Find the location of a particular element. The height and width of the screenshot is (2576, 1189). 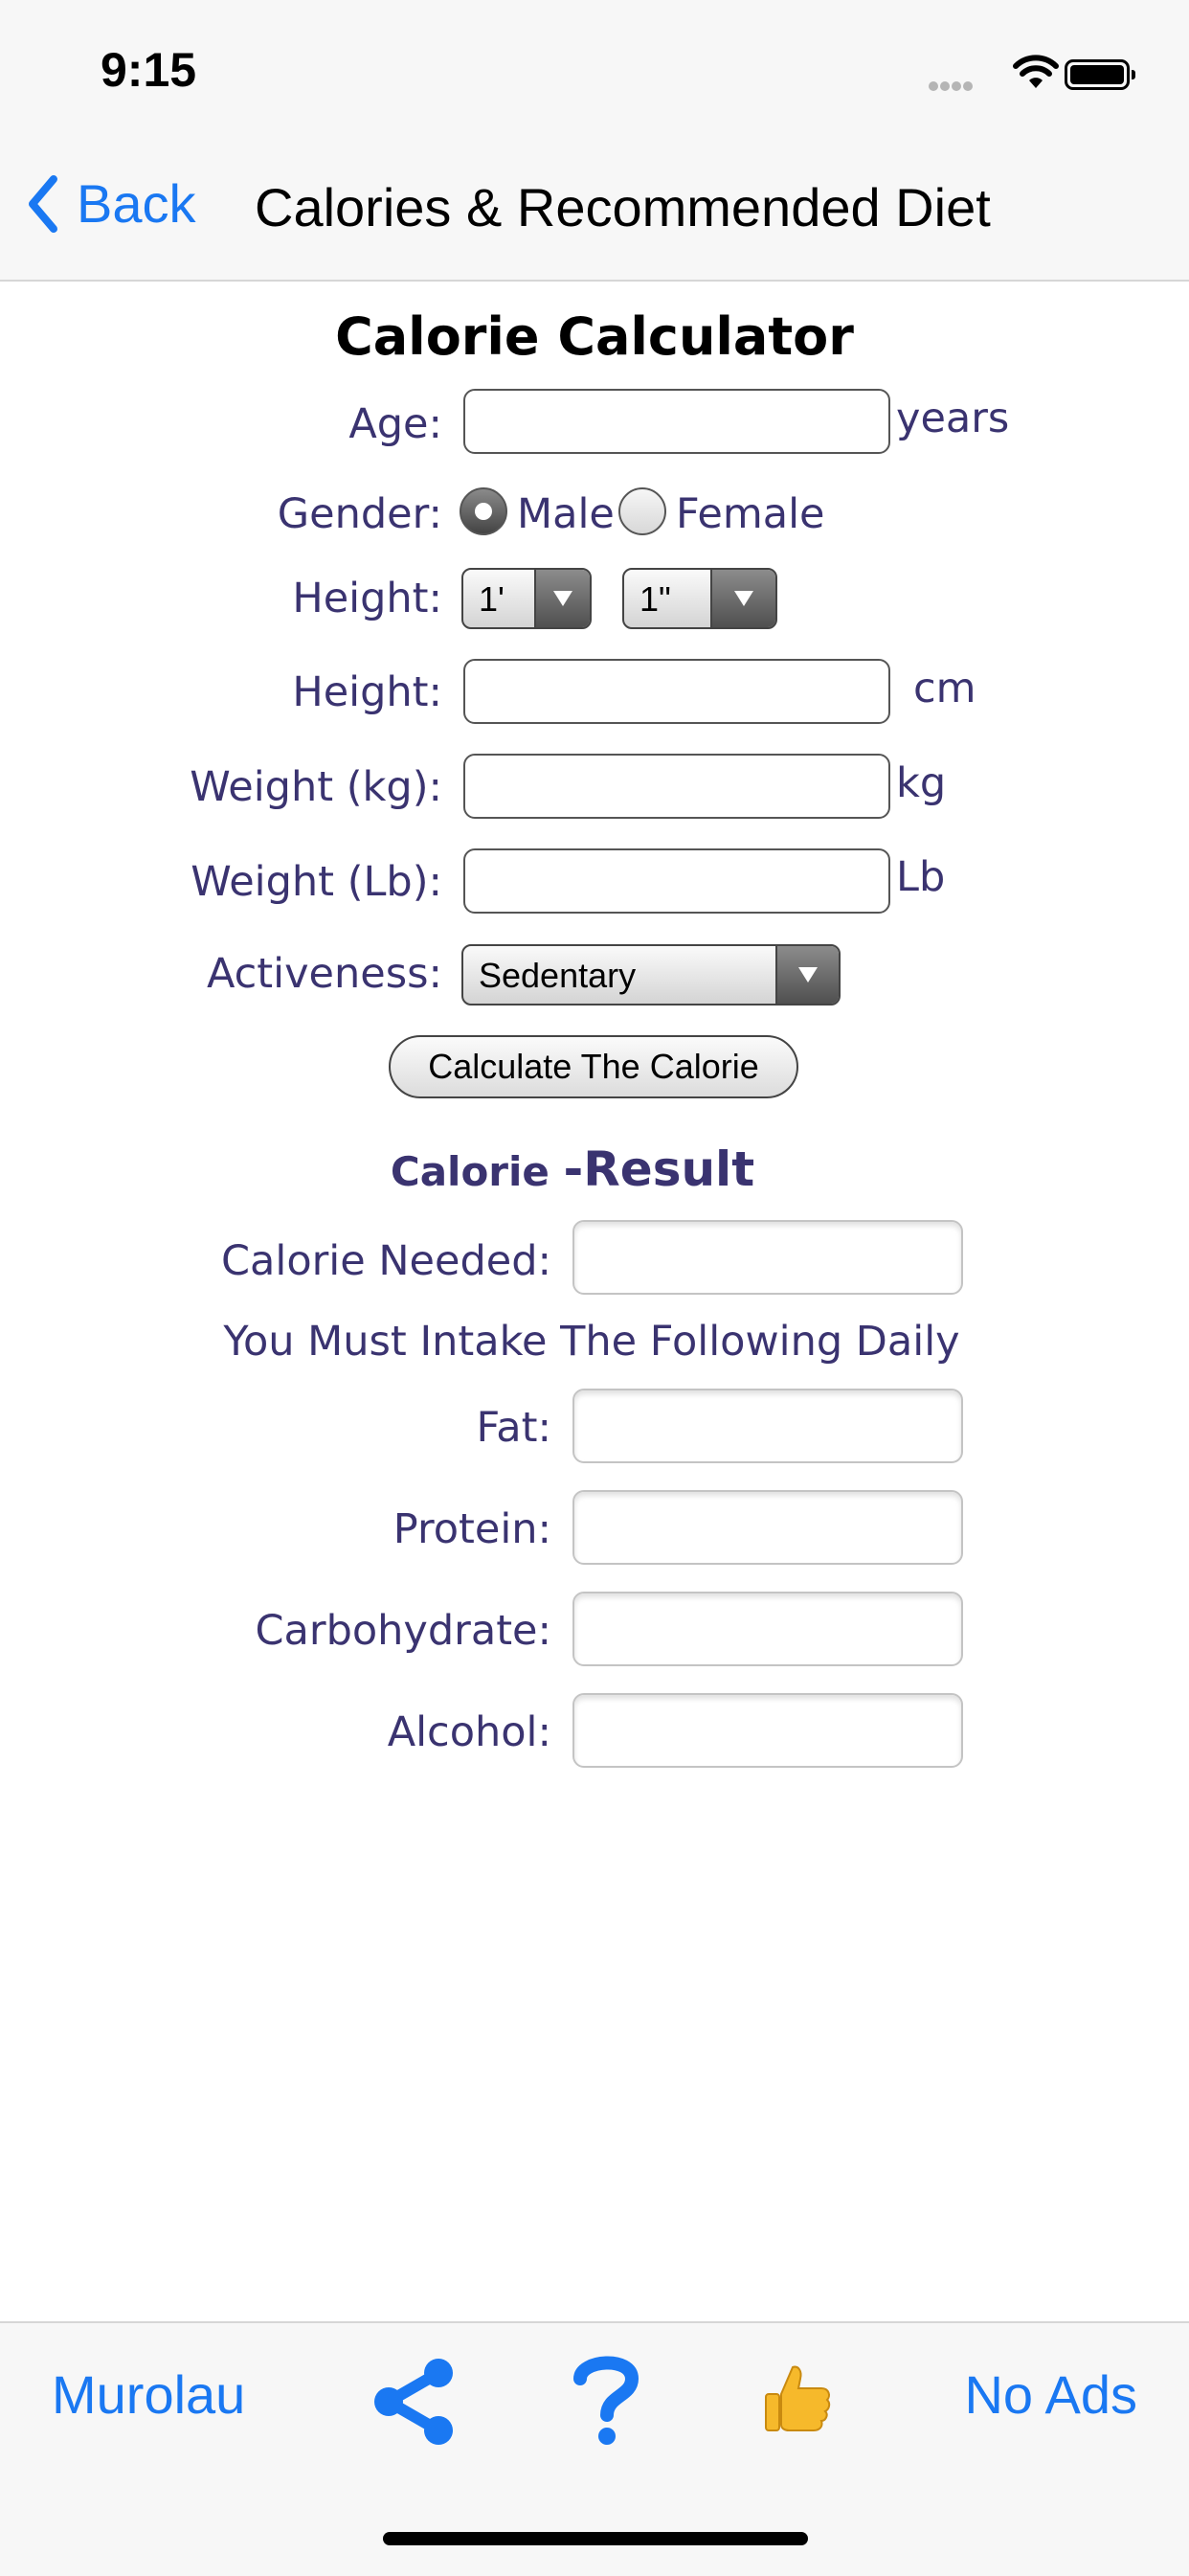

height-cm-label: Height: is located at coordinates (367, 692).